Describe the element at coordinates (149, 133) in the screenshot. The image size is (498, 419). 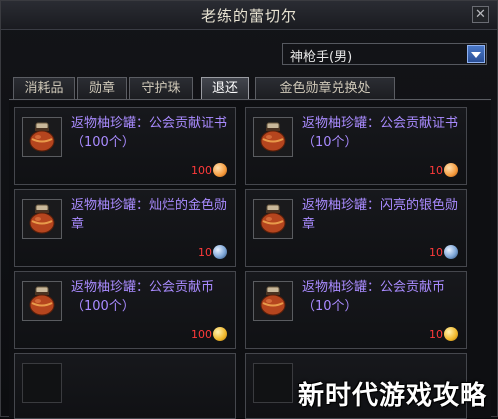
I see `item-name: 返物柚珍罐：公会贡献证书（100个）` at that location.